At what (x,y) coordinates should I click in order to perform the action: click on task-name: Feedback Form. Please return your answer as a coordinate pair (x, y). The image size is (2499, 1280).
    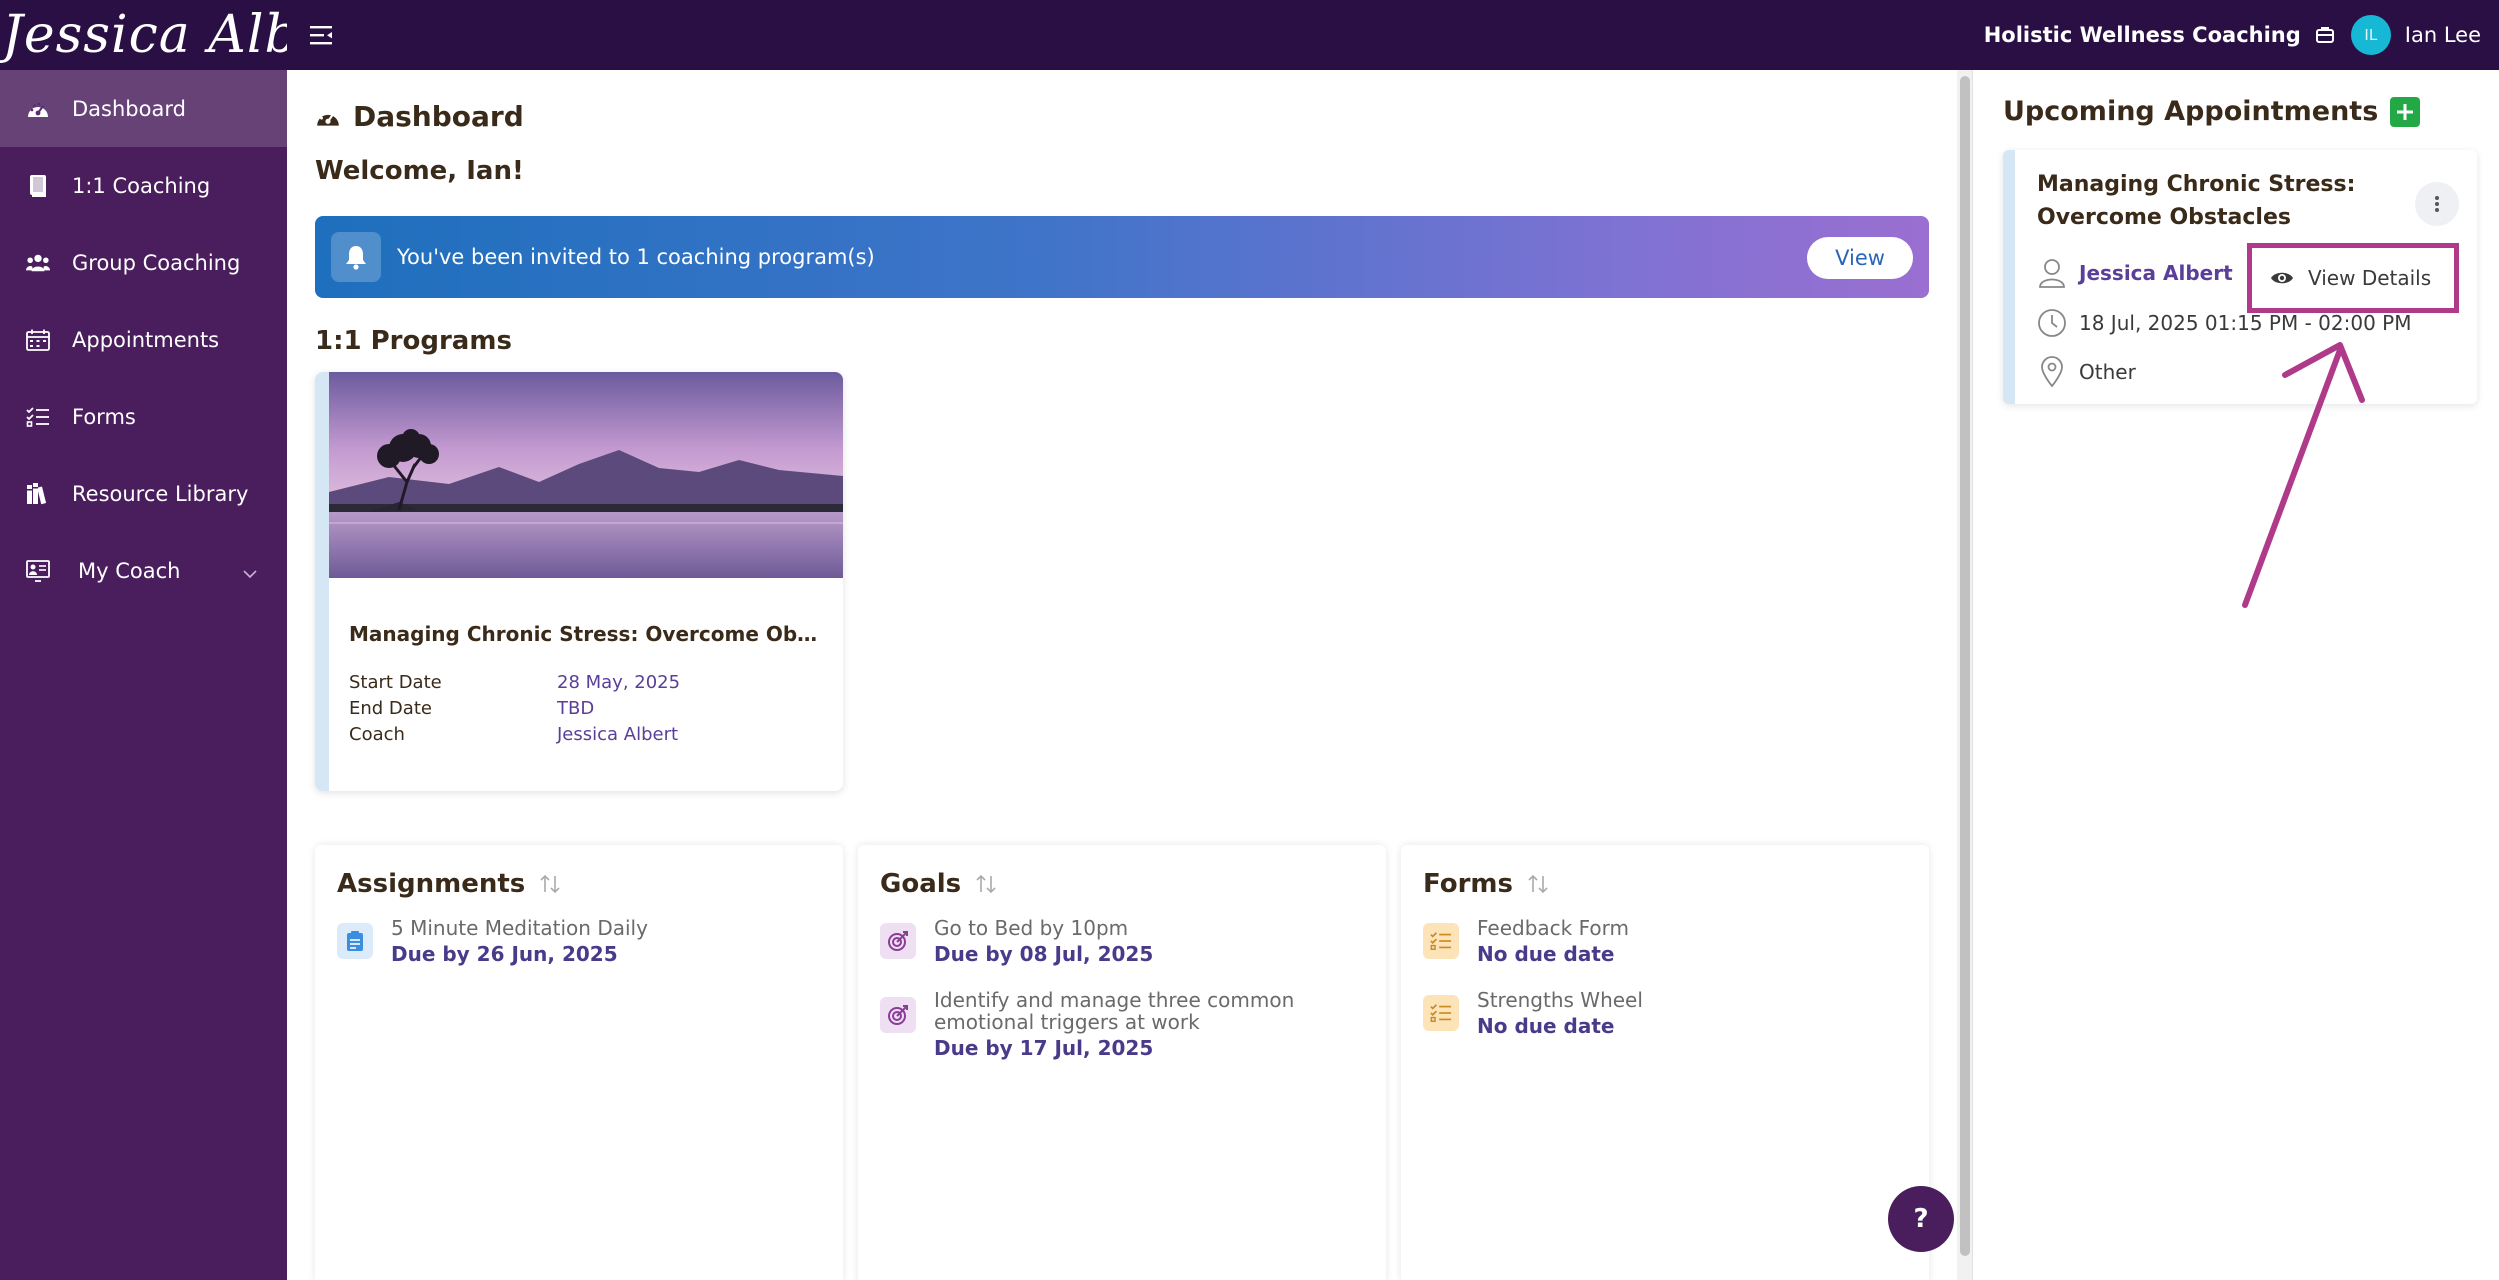
    Looking at the image, I should click on (1553, 928).